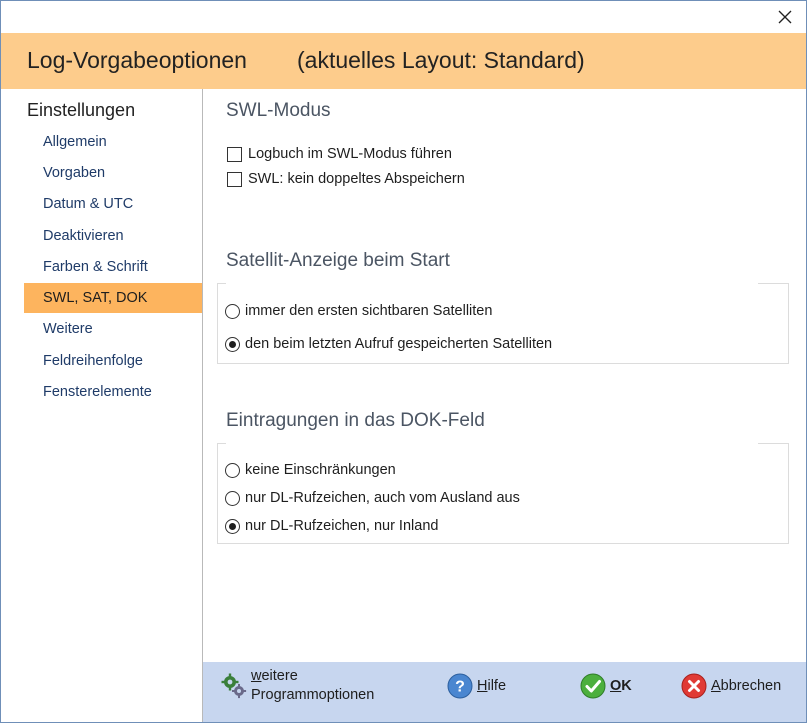  What do you see at coordinates (101, 692) in the screenshot?
I see `footer-left-spacer` at bounding box center [101, 692].